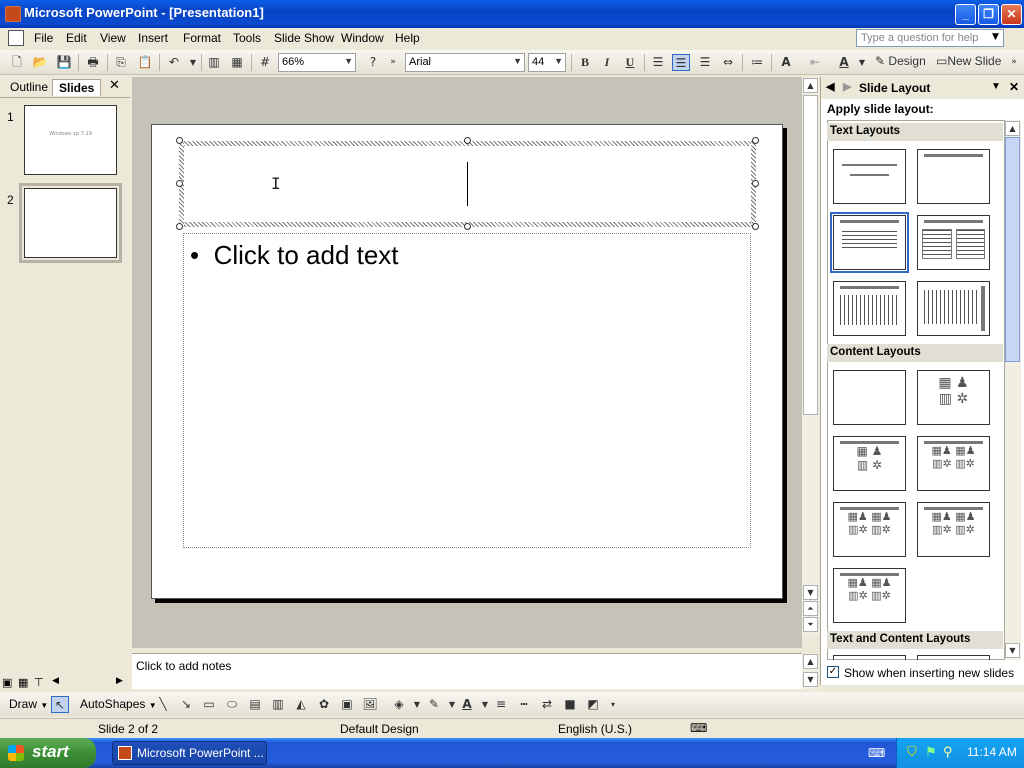 This screenshot has height=768, width=1024. Describe the element at coordinates (465, 62) in the screenshot. I see `font-name-select: Arial ▼` at that location.